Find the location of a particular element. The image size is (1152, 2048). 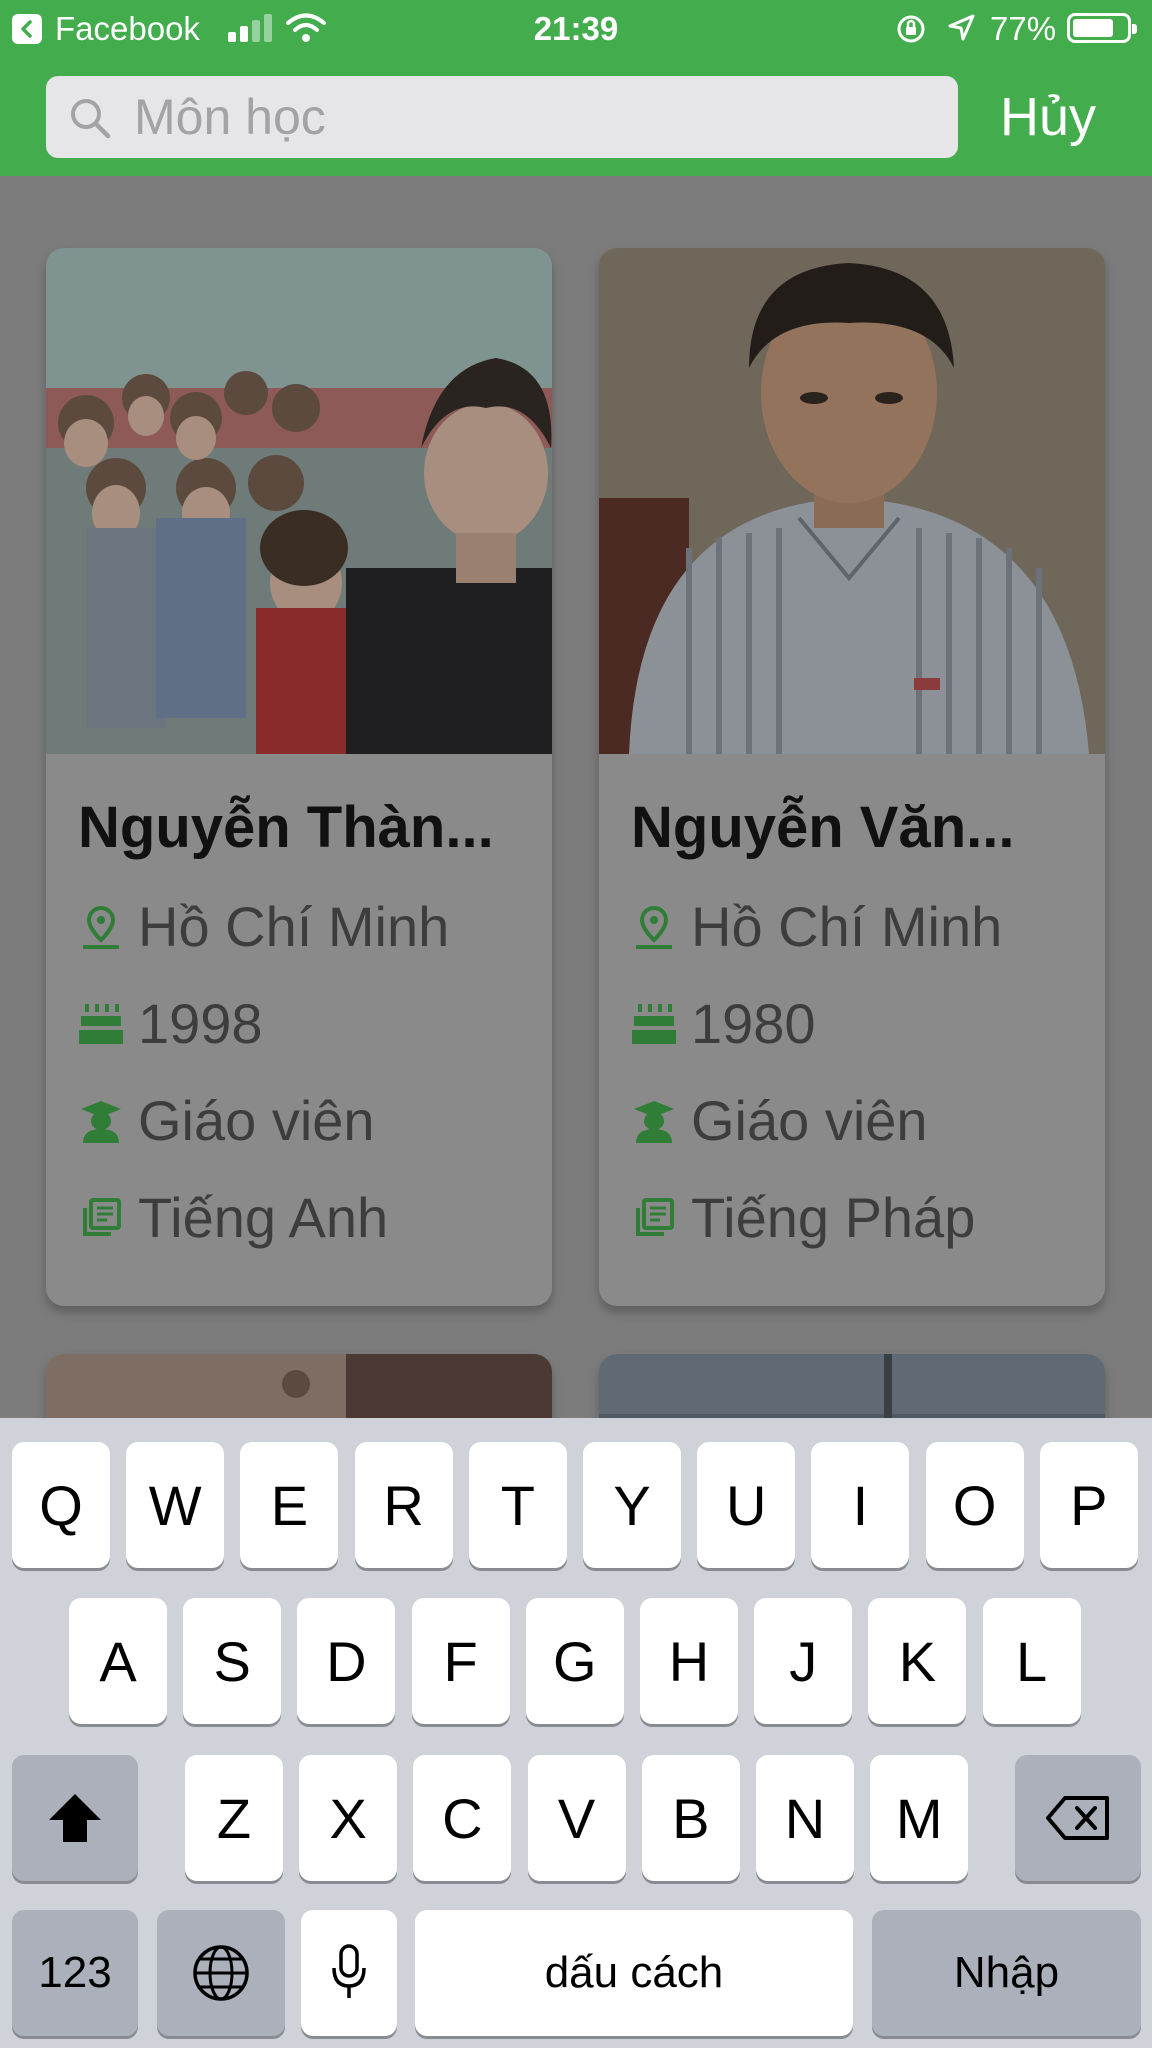

shift-icon is located at coordinates (75, 1818).